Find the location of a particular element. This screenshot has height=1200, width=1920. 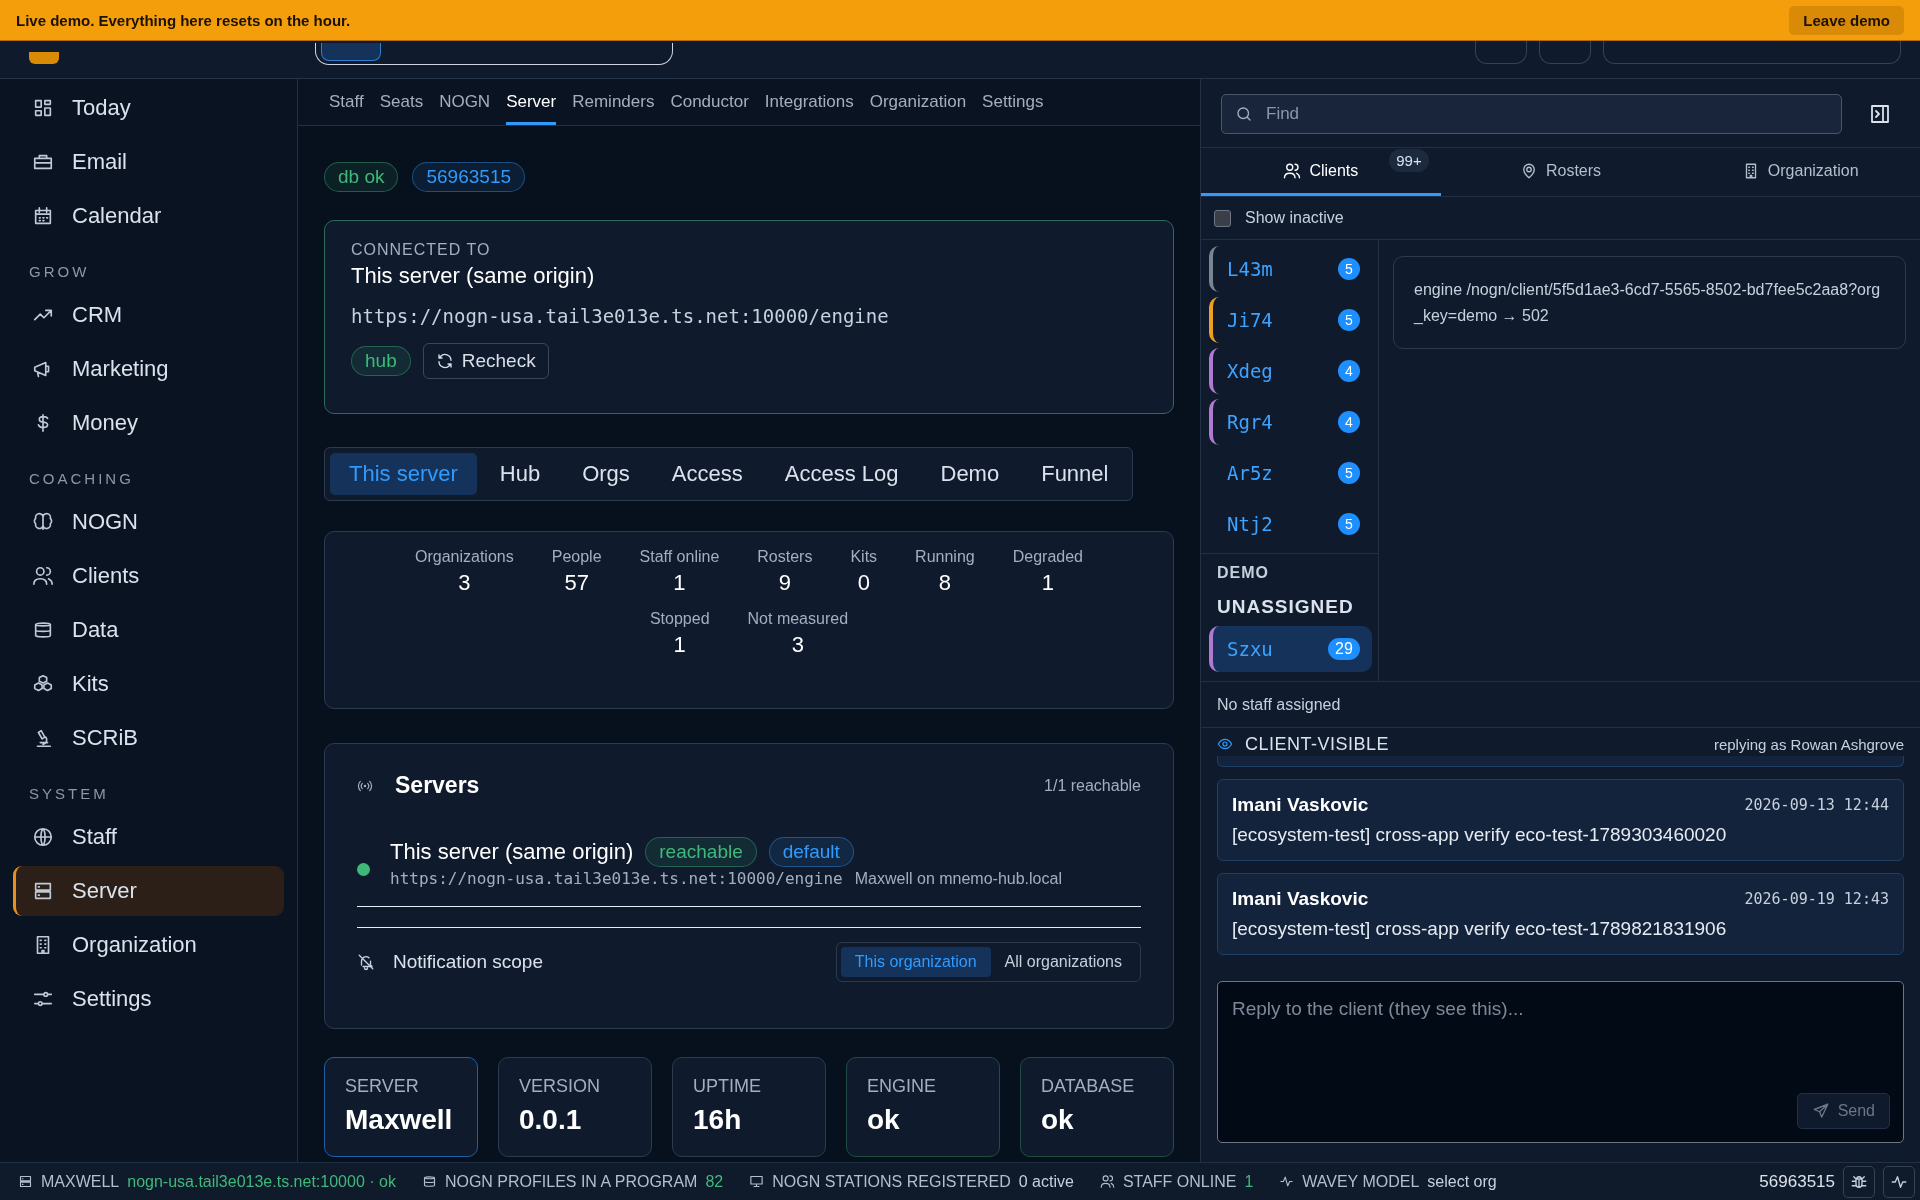

stat-label: Staff online is located at coordinates (679, 557).